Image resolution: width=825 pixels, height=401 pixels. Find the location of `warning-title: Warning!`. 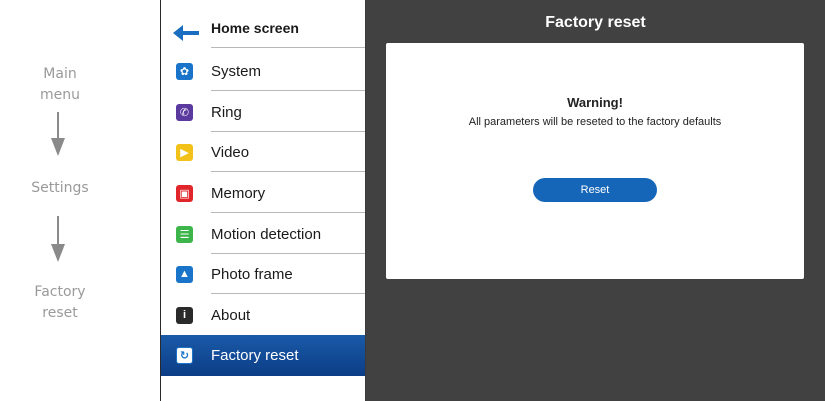

warning-title: Warning! is located at coordinates (595, 102).